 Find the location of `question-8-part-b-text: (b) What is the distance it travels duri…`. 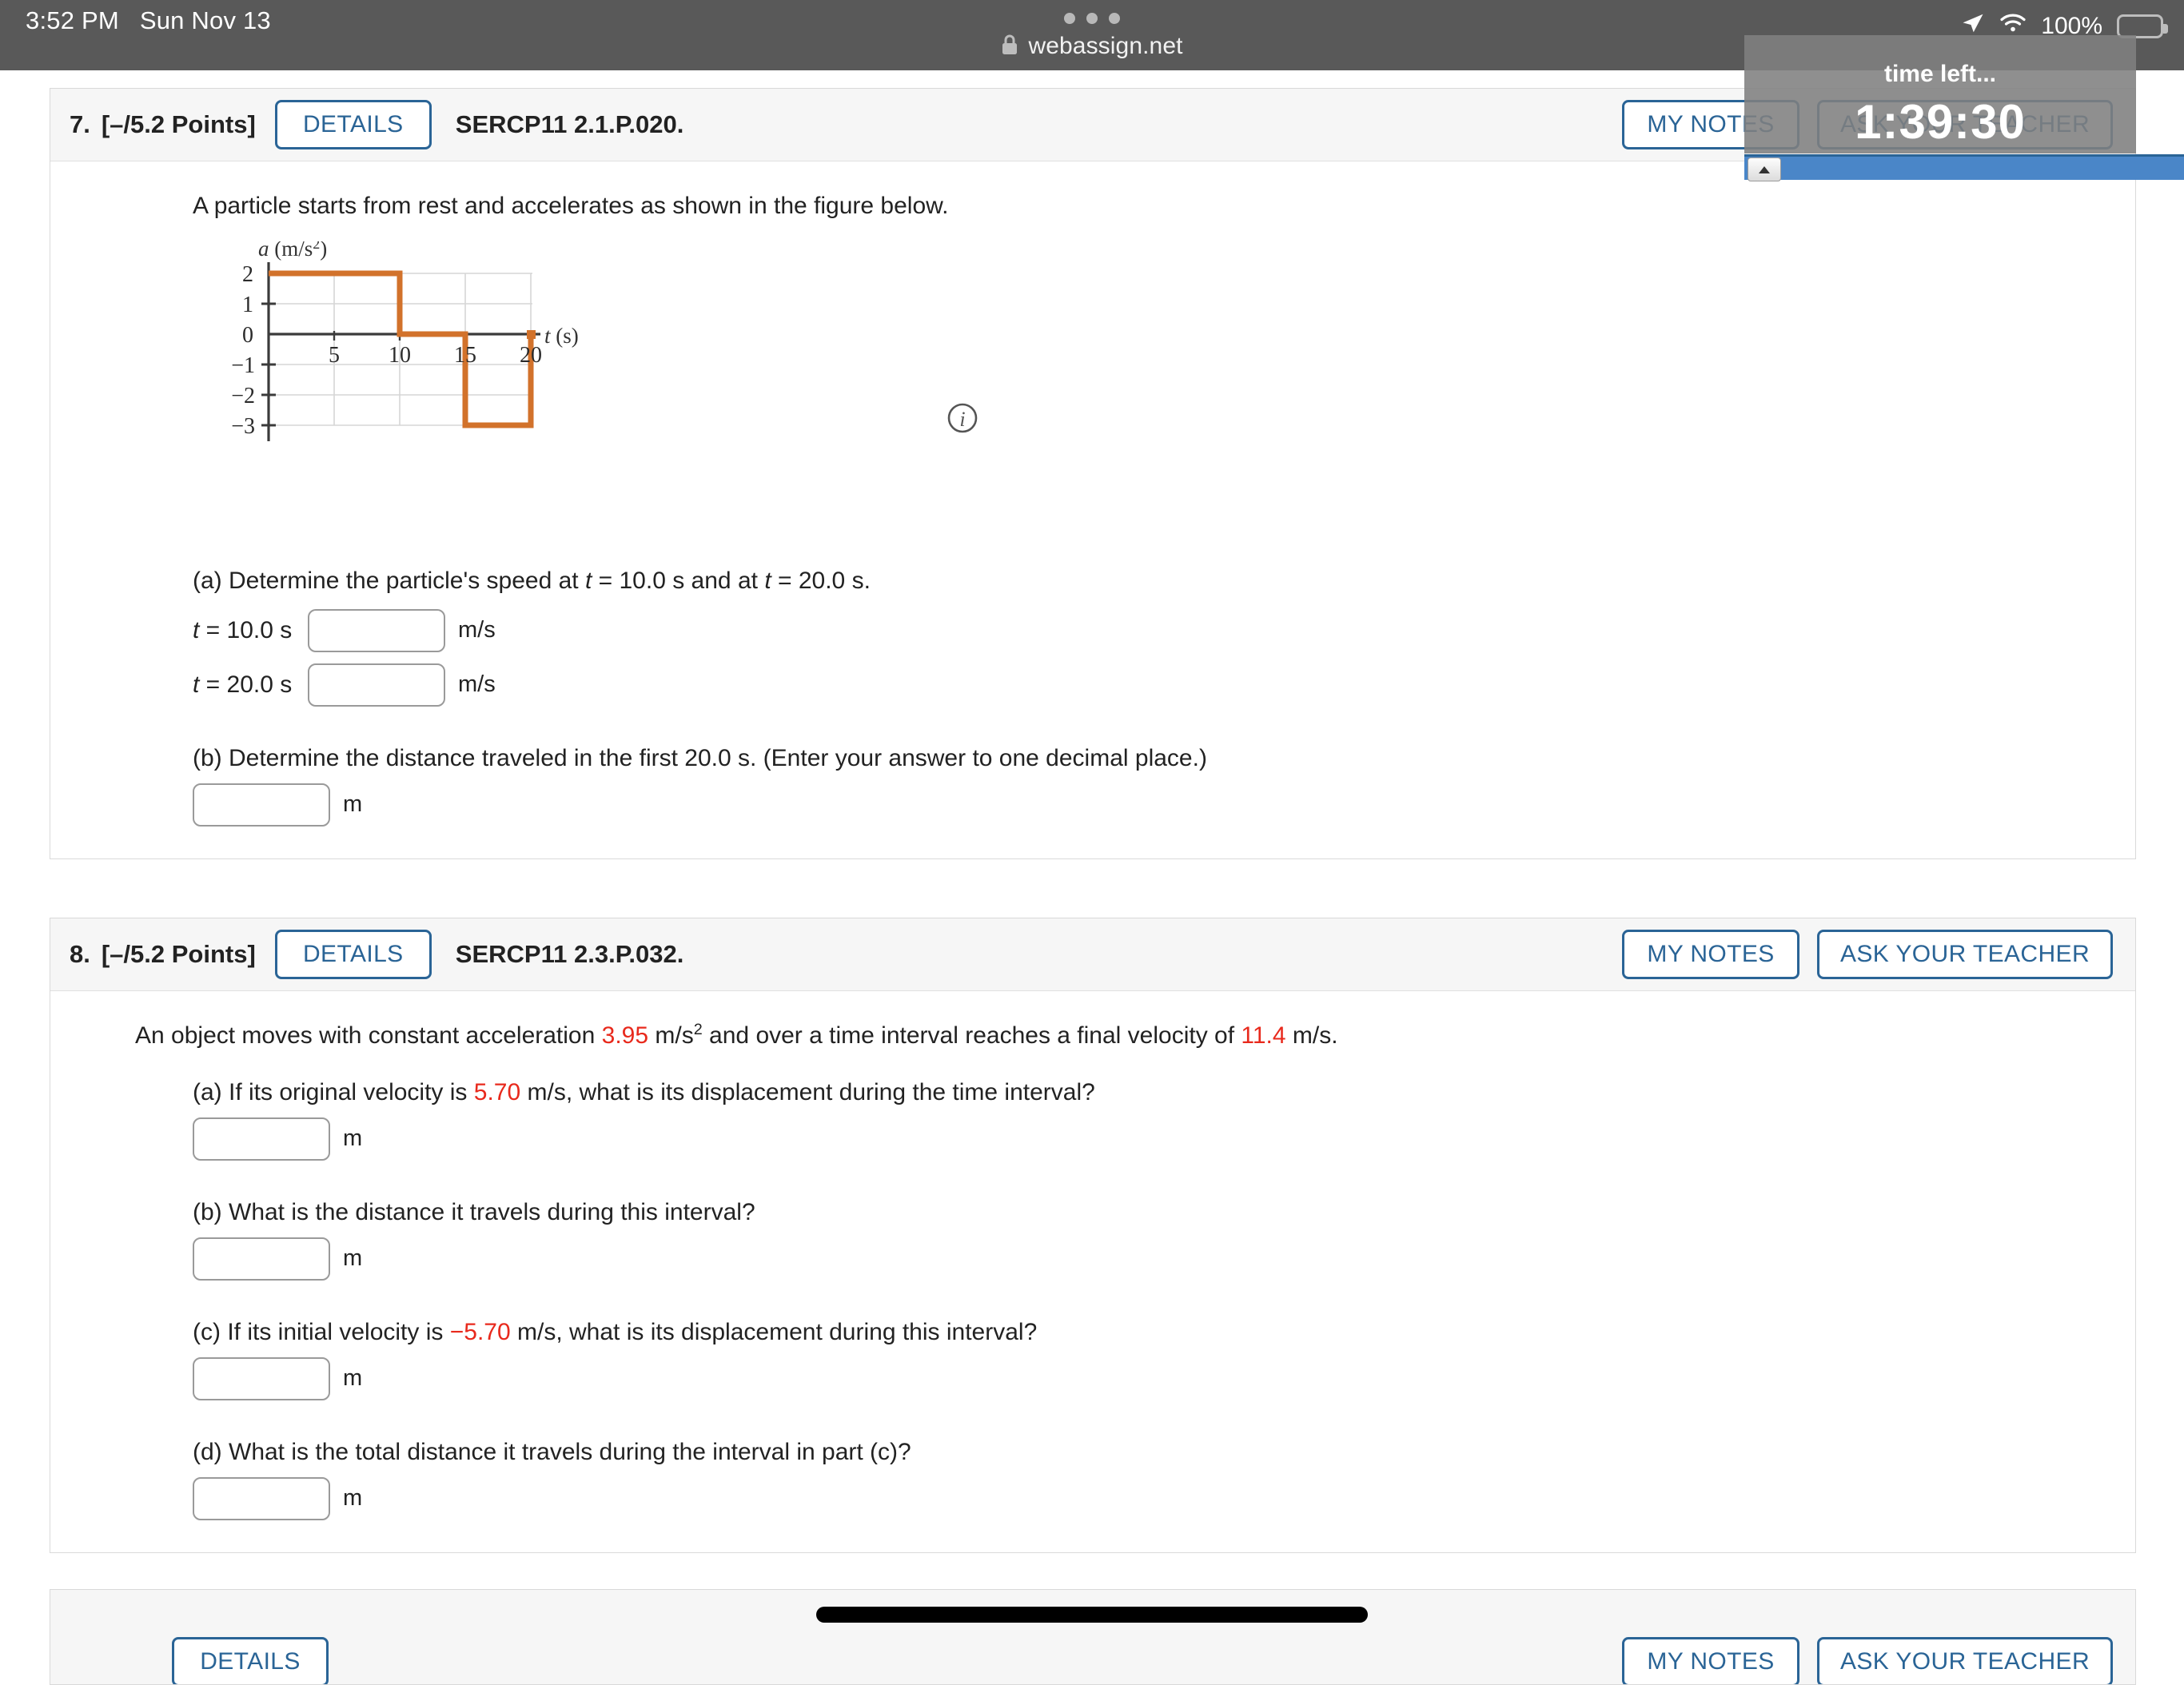

question-8-part-b-text: (b) What is the distance it travels duri… is located at coordinates (1164, 1212).